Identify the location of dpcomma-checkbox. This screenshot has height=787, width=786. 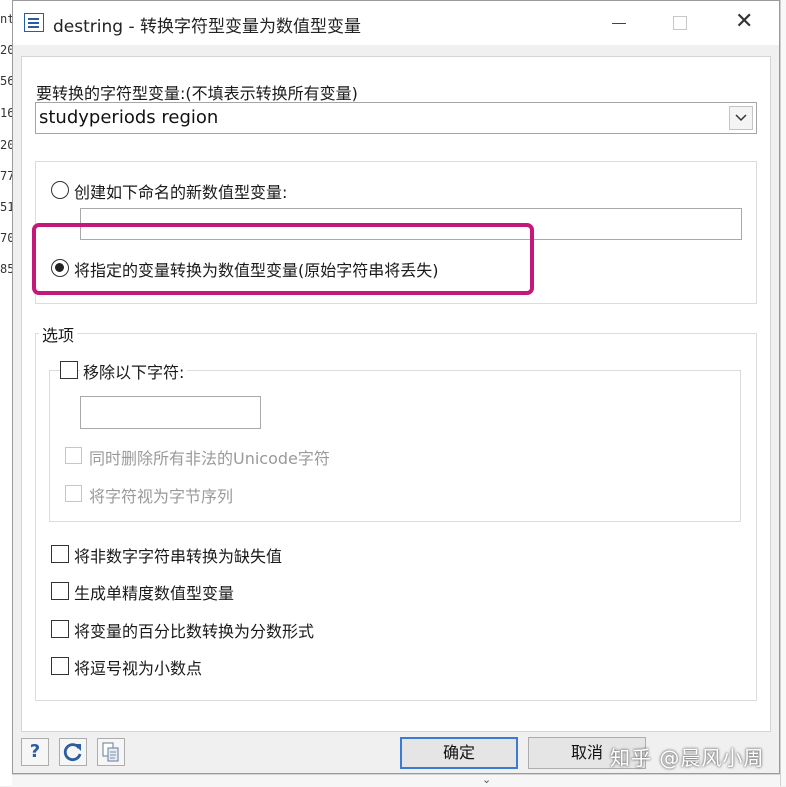
(60, 666).